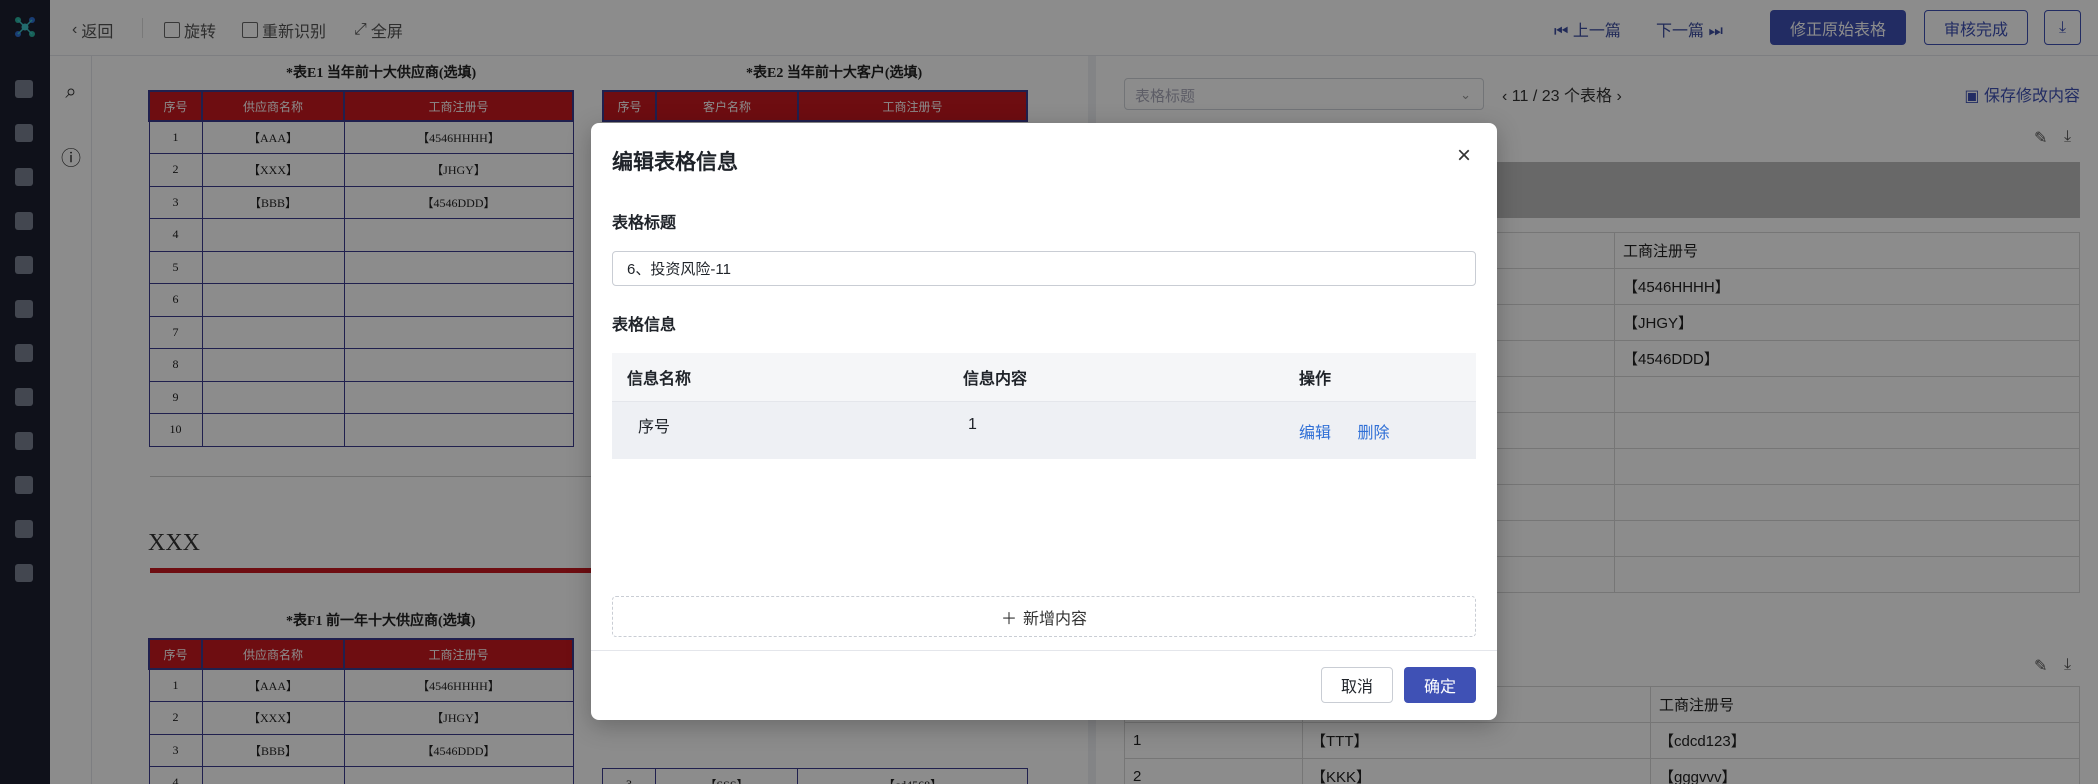 The image size is (2098, 784). I want to click on add-content-button: ＋ 新增内容, so click(1044, 616).